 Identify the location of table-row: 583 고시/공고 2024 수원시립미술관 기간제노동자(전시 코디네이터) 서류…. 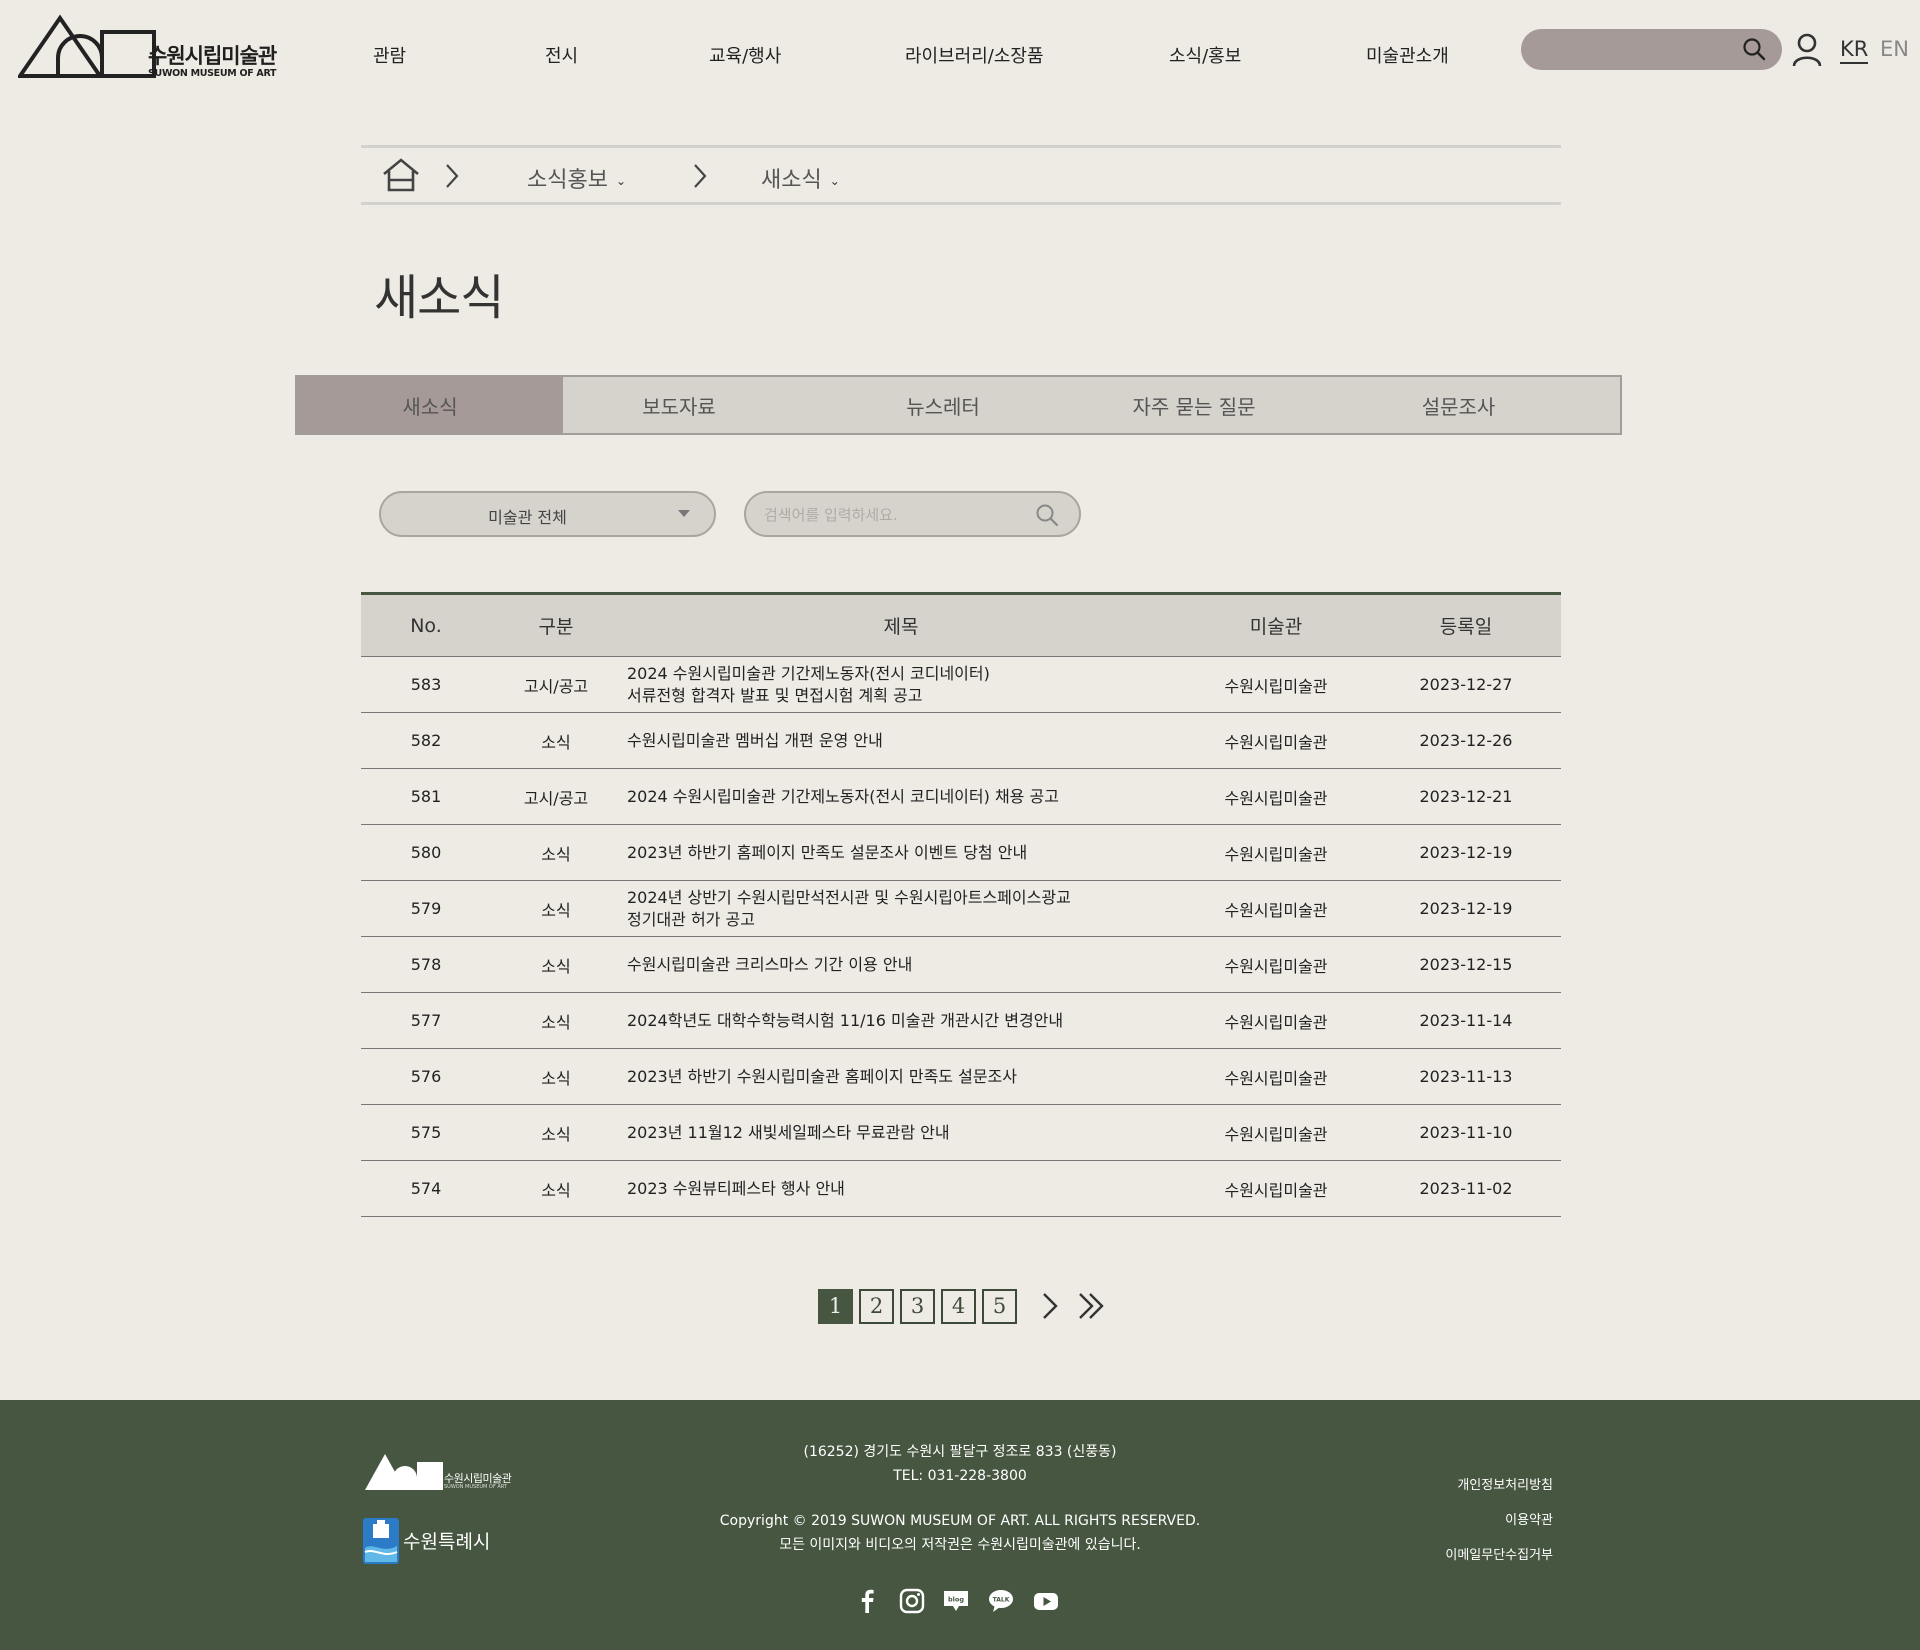
(961, 684).